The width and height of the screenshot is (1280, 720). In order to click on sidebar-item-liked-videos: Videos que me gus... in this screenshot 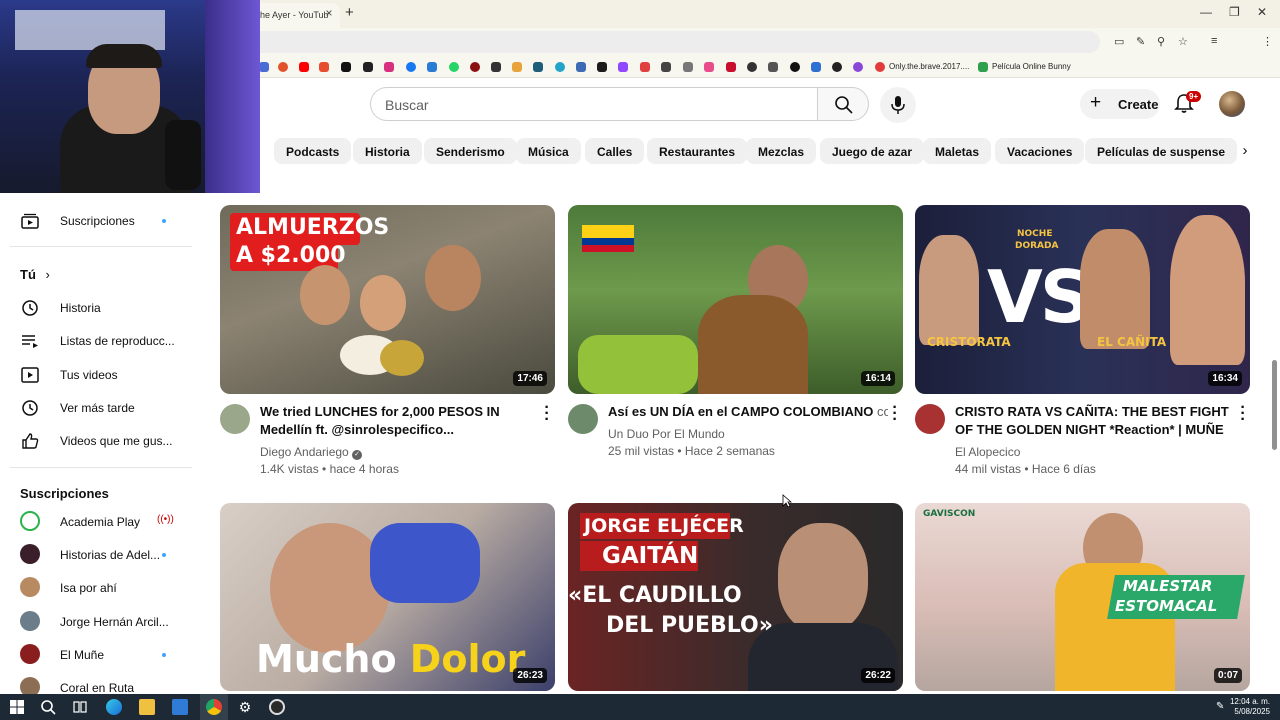, I will do `click(107, 441)`.